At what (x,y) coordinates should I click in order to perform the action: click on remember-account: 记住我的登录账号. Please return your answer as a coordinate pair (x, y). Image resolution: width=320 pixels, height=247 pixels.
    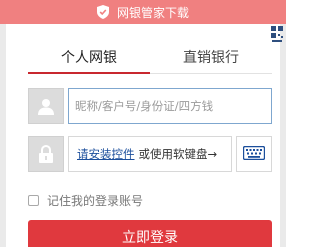
    Looking at the image, I should click on (85, 200).